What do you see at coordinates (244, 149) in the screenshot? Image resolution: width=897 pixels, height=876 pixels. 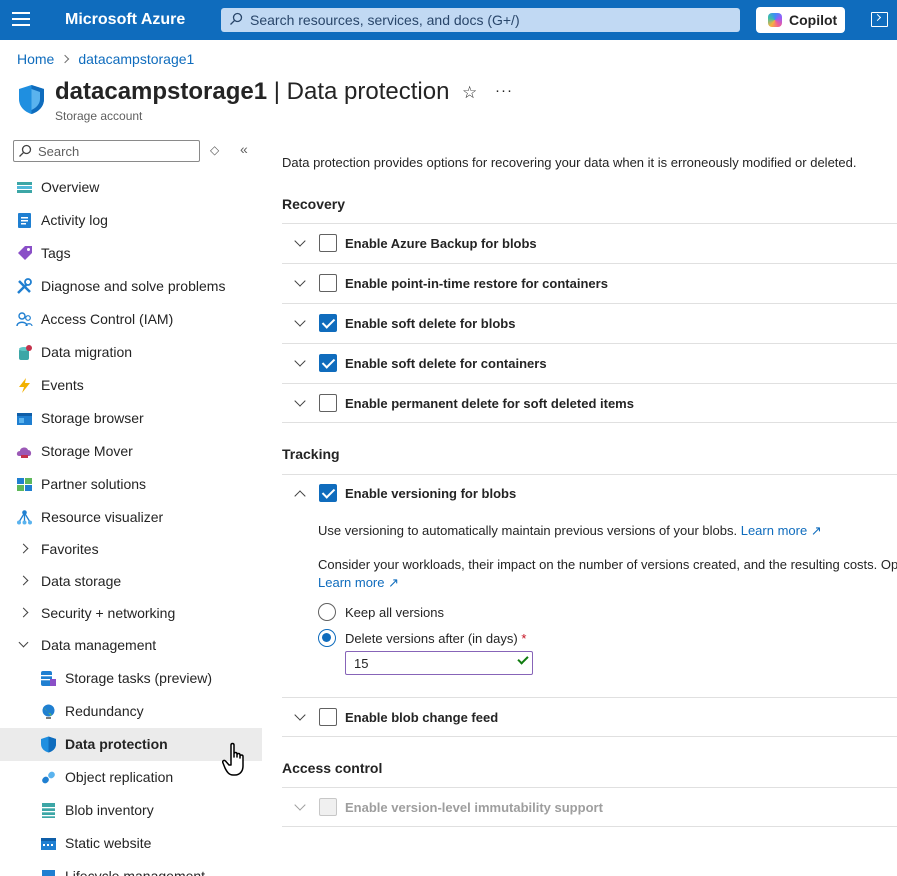 I see `sidebar-collapse-icon: «` at bounding box center [244, 149].